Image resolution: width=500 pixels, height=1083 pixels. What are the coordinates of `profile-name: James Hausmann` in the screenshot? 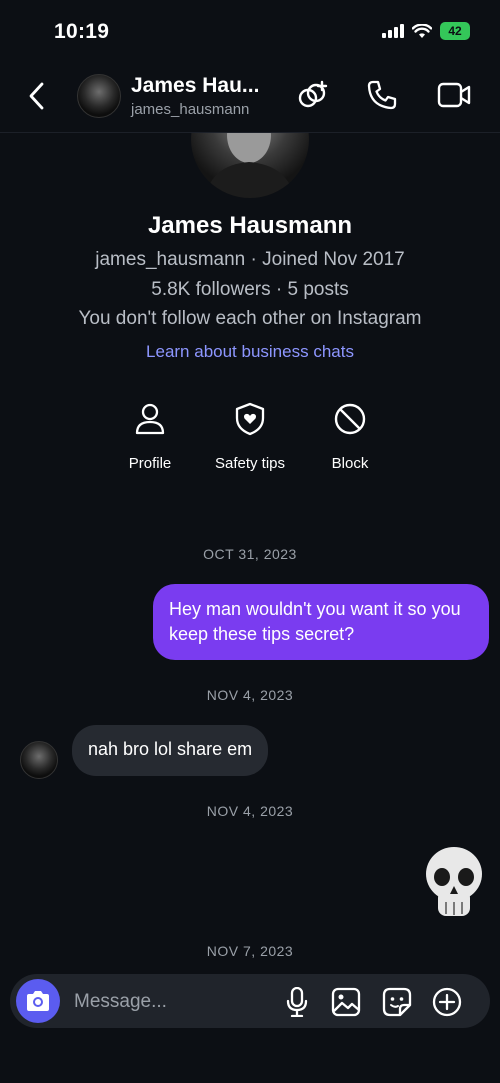 It's located at (250, 225).